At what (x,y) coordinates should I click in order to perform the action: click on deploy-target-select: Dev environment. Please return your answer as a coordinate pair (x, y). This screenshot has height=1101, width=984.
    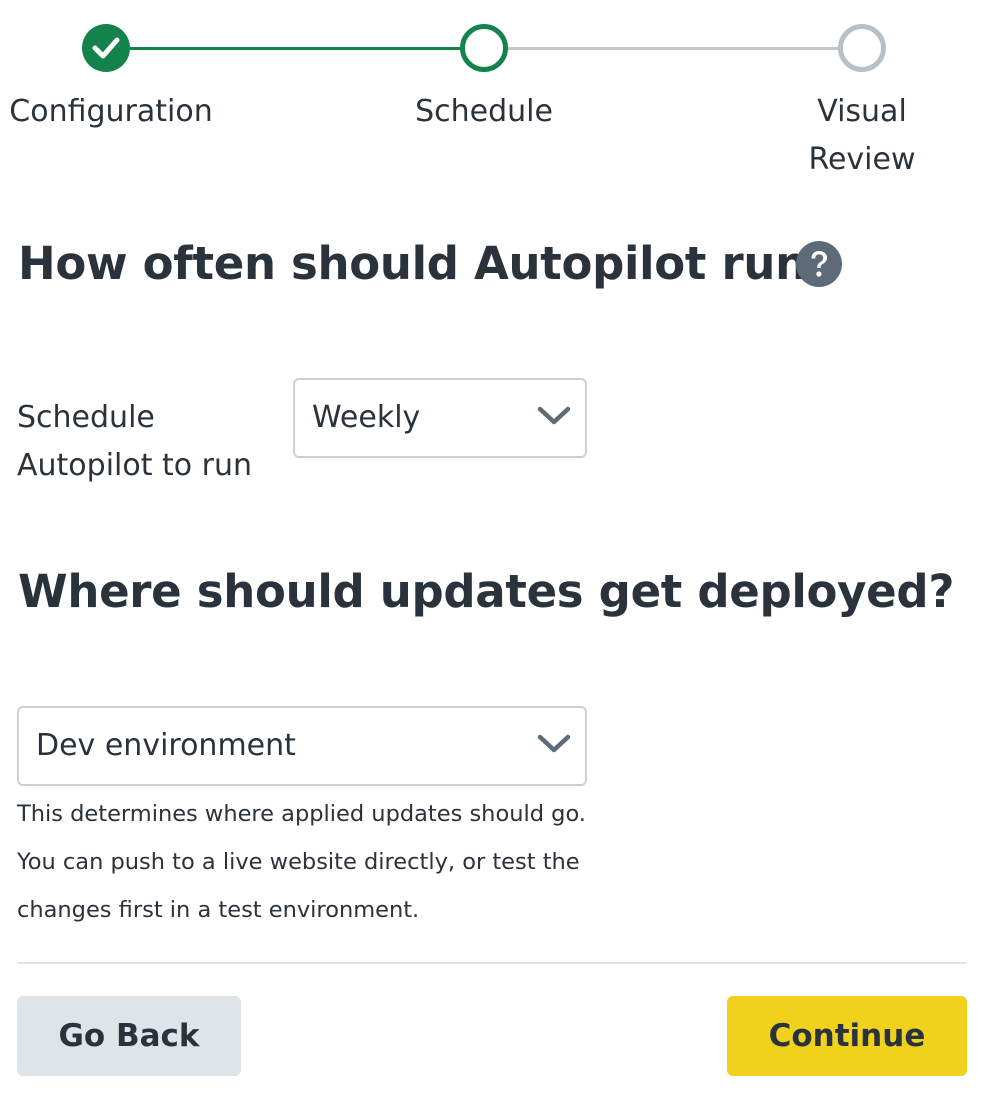
    Looking at the image, I should click on (302, 746).